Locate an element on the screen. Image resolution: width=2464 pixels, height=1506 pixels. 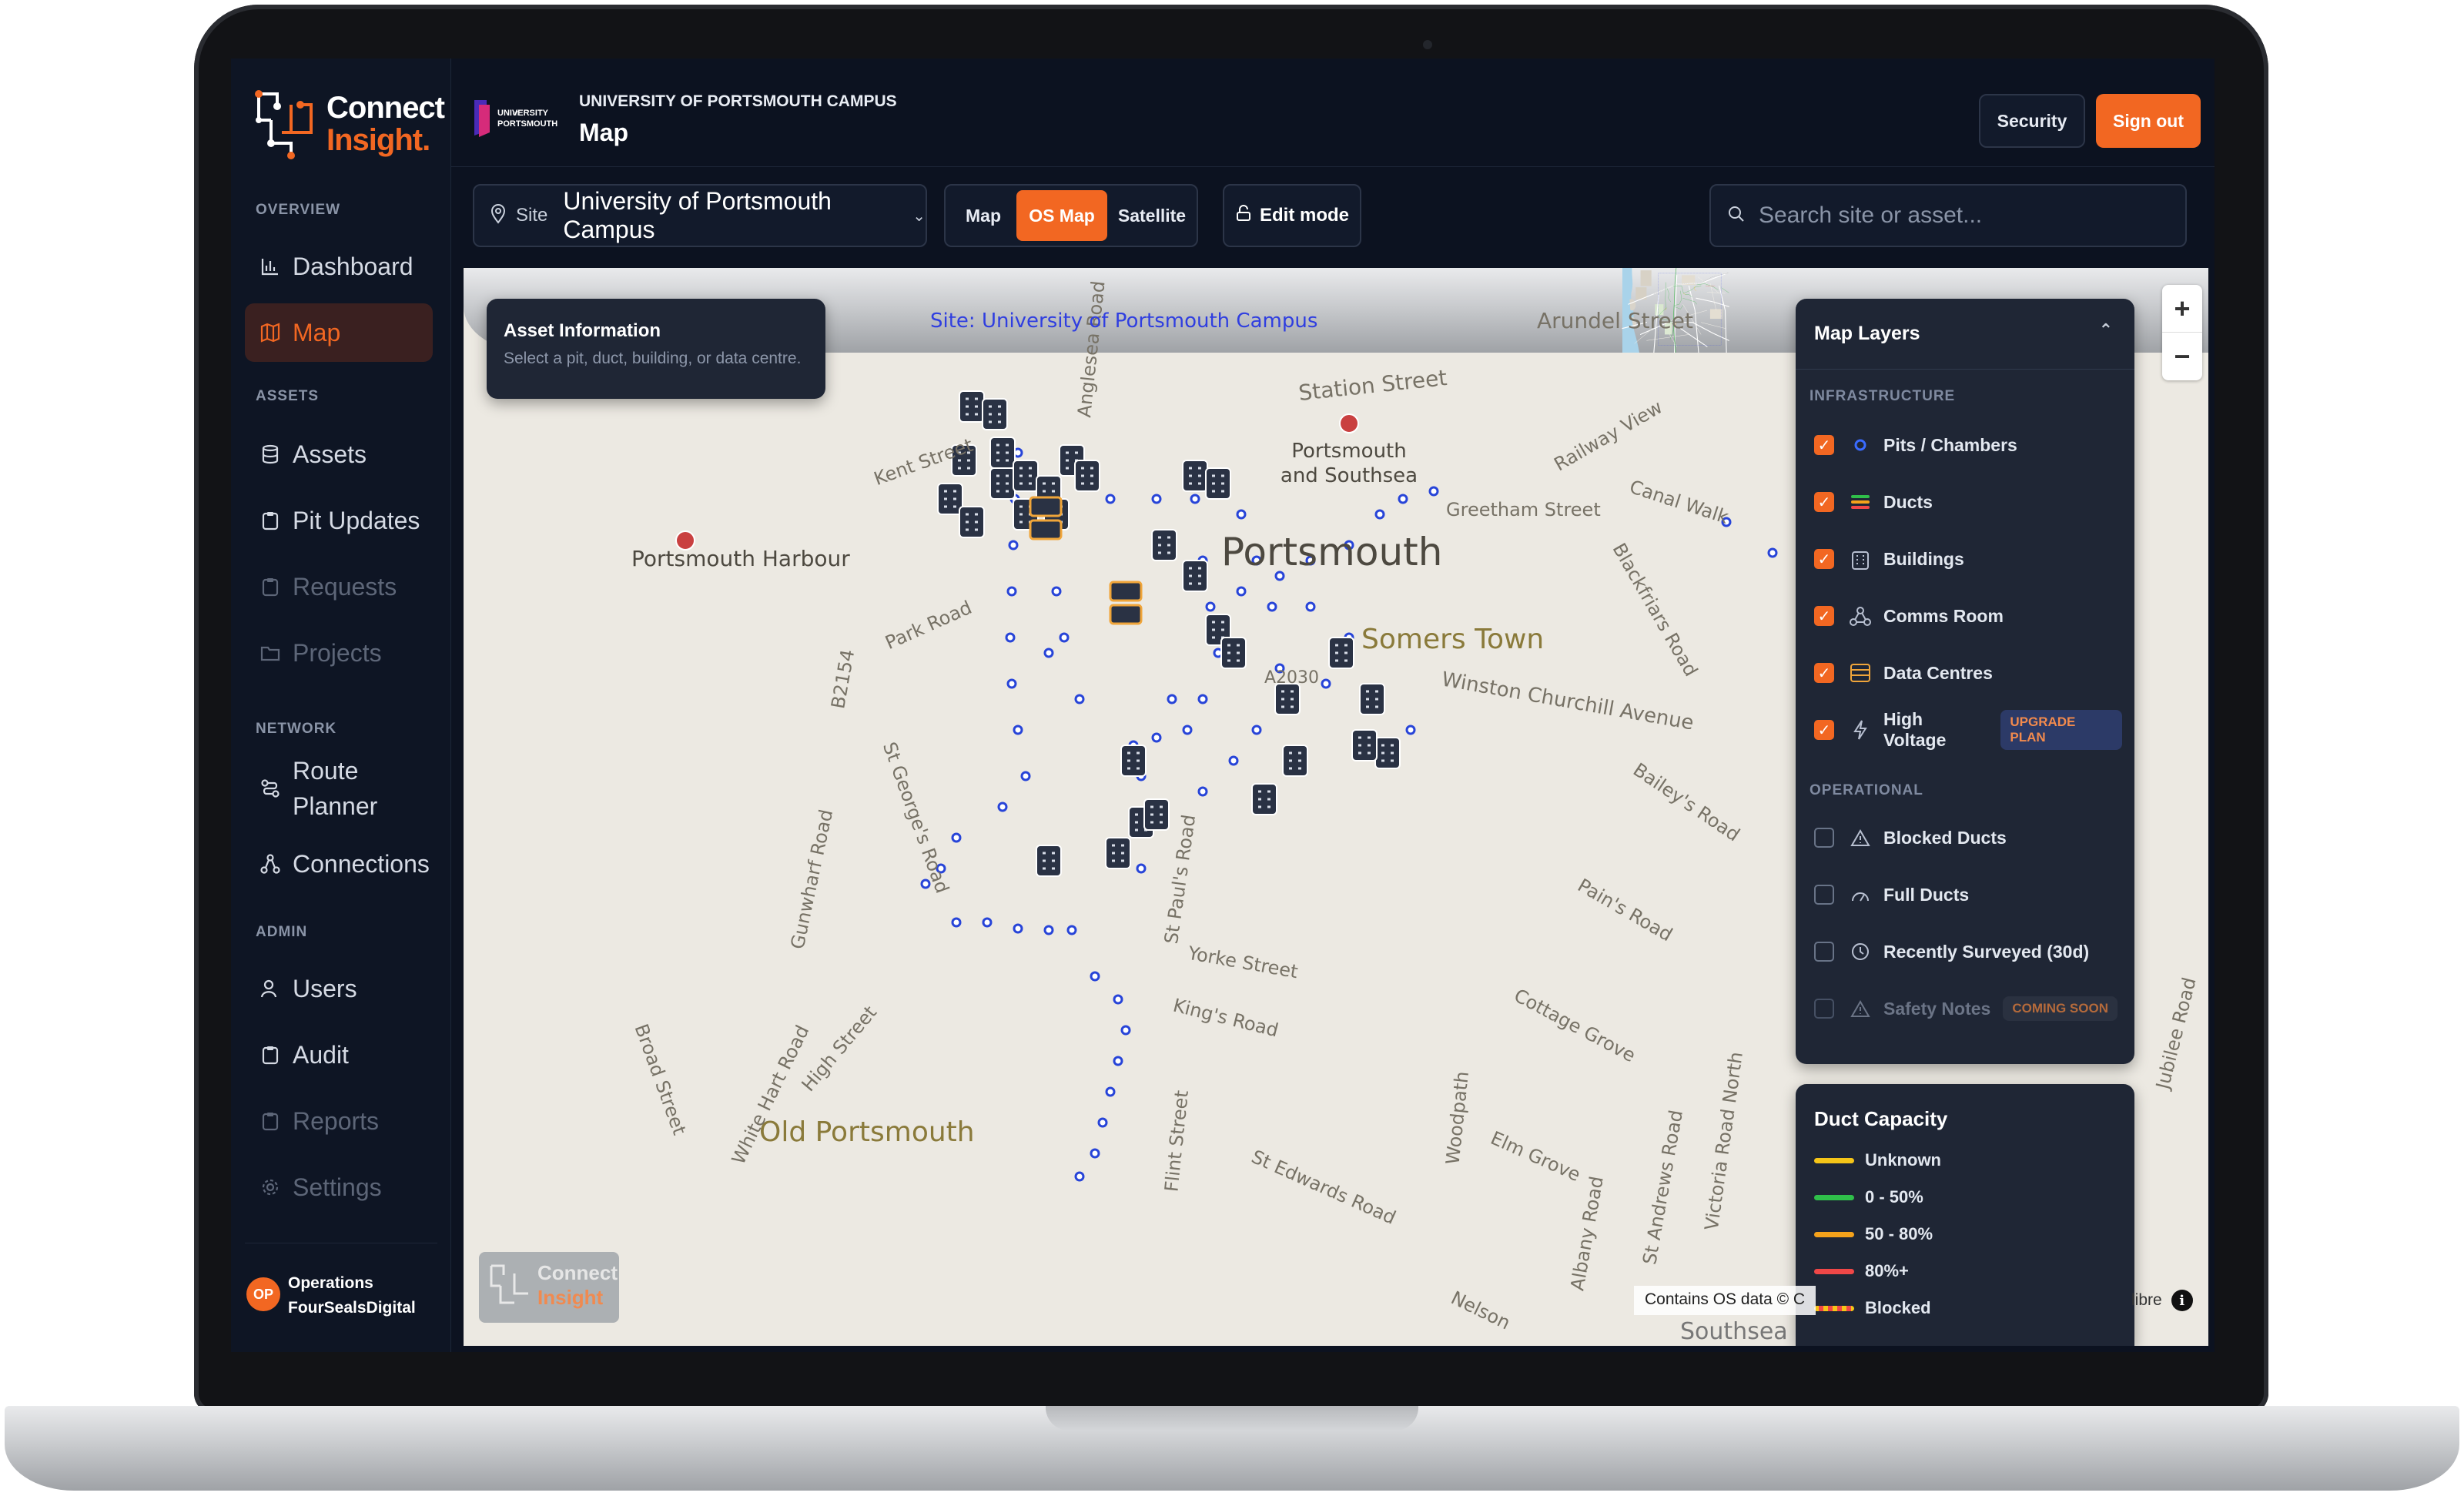
layer-full-ducts: Full Ducts is located at coordinates (1968, 895).